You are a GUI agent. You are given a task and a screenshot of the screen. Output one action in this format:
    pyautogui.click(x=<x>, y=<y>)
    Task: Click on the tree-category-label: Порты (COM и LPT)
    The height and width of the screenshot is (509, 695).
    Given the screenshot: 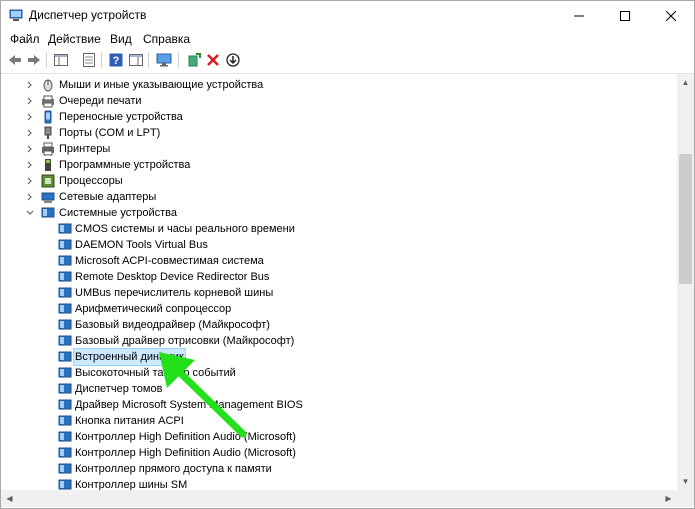 What is the action you would take?
    pyautogui.click(x=110, y=133)
    